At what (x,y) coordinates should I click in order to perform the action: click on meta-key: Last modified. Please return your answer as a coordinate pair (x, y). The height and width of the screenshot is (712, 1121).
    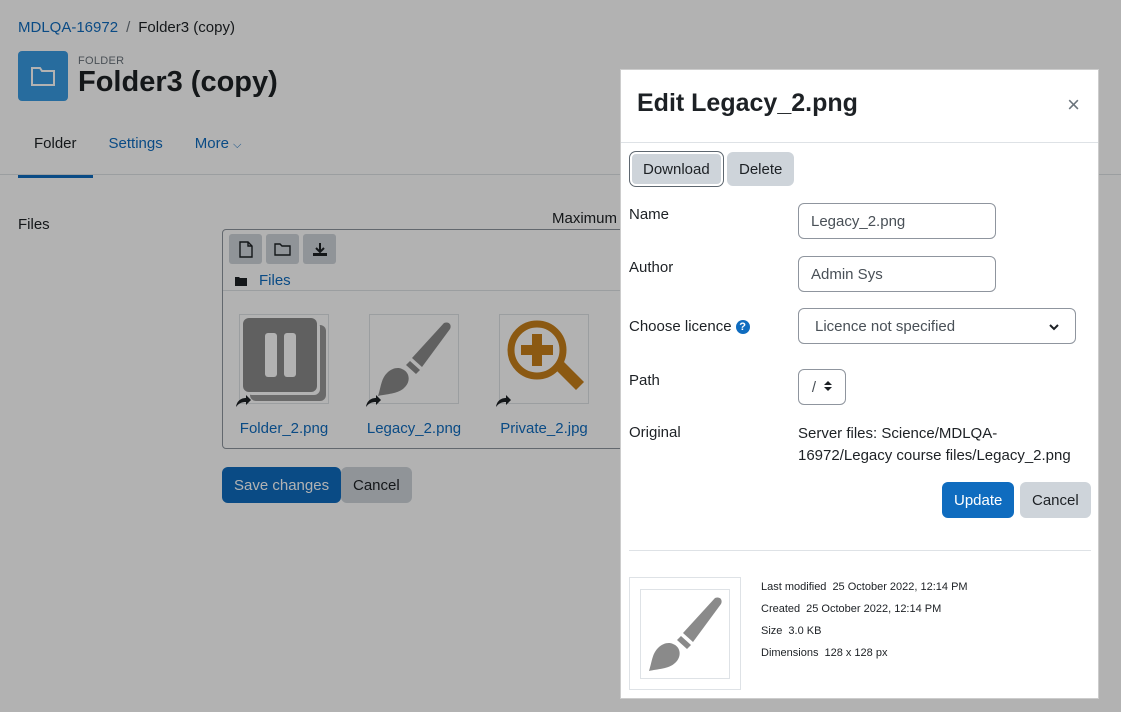
    Looking at the image, I should click on (794, 587).